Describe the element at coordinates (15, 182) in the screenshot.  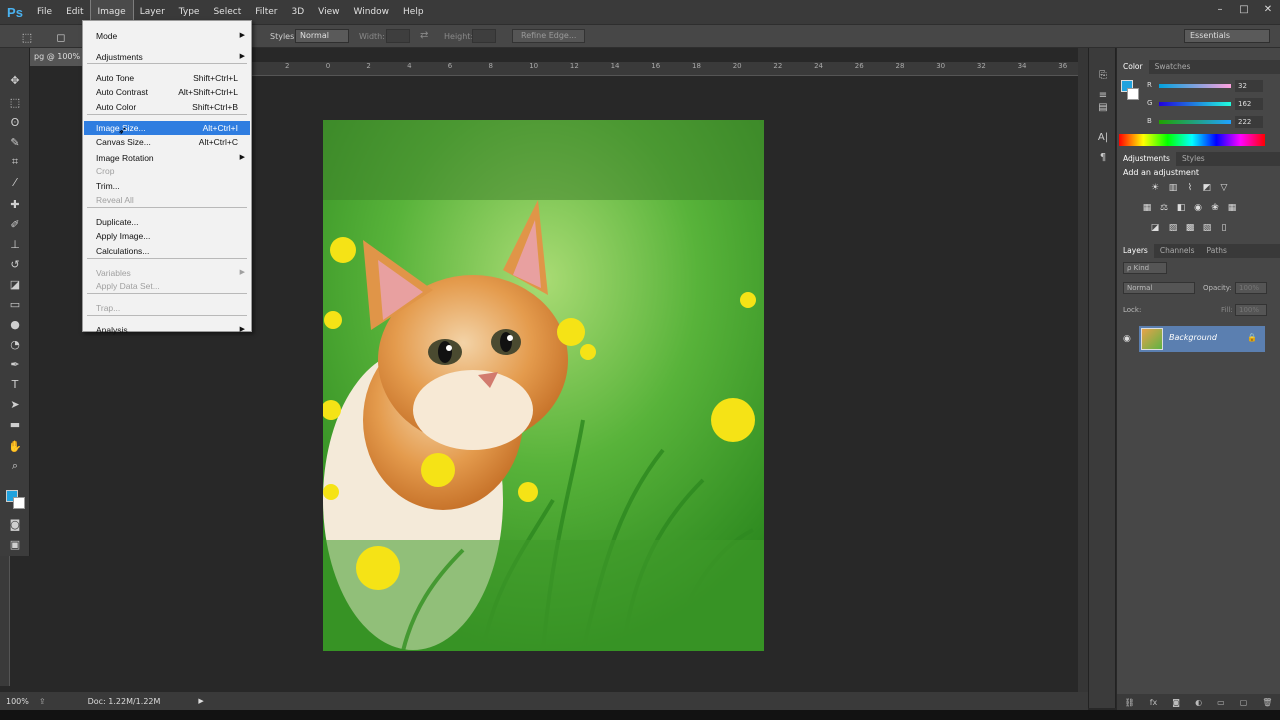
I see `eyedropper-tool-icon: ⁄` at that location.